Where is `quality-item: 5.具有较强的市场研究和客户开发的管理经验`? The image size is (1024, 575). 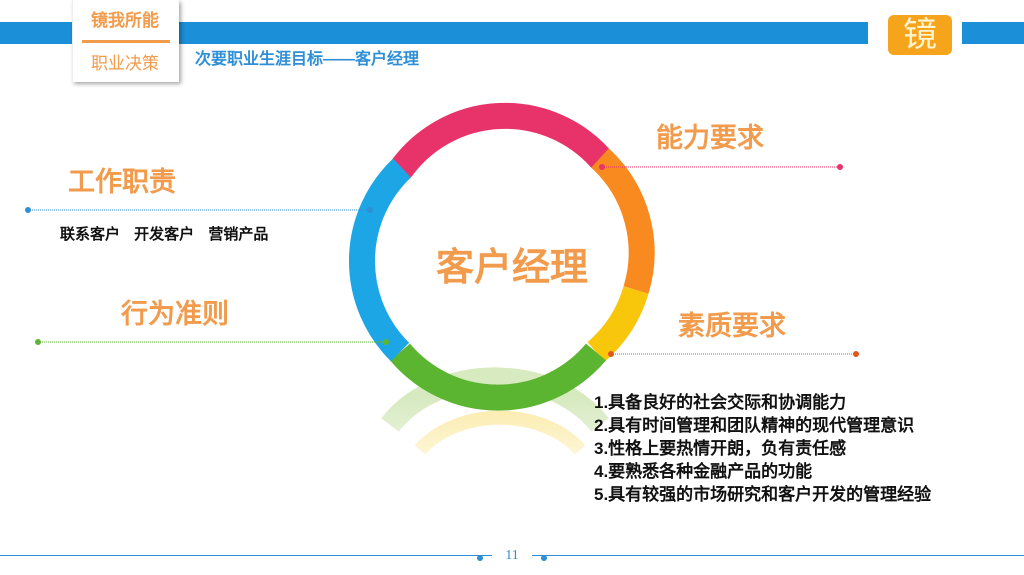 quality-item: 5.具有较强的市场研究和客户开发的管理经验 is located at coordinates (763, 494).